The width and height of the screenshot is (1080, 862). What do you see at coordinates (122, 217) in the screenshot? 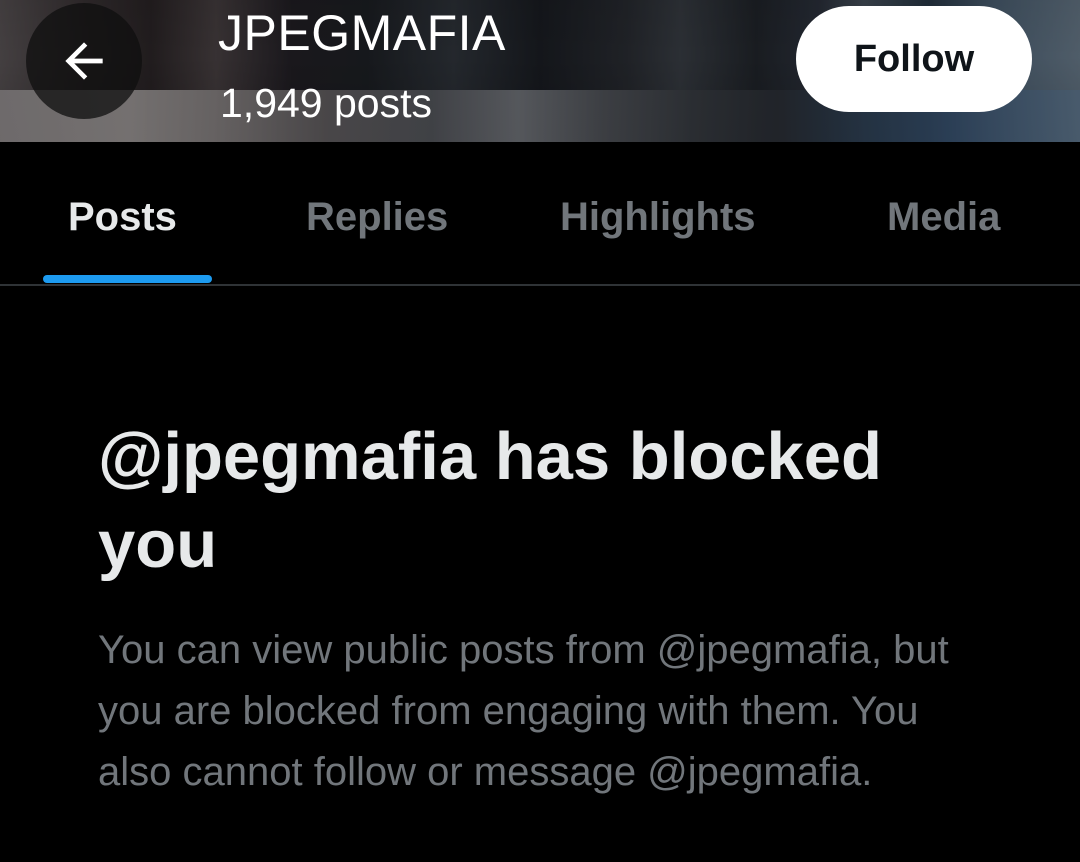
I see `tab-posts: Posts` at bounding box center [122, 217].